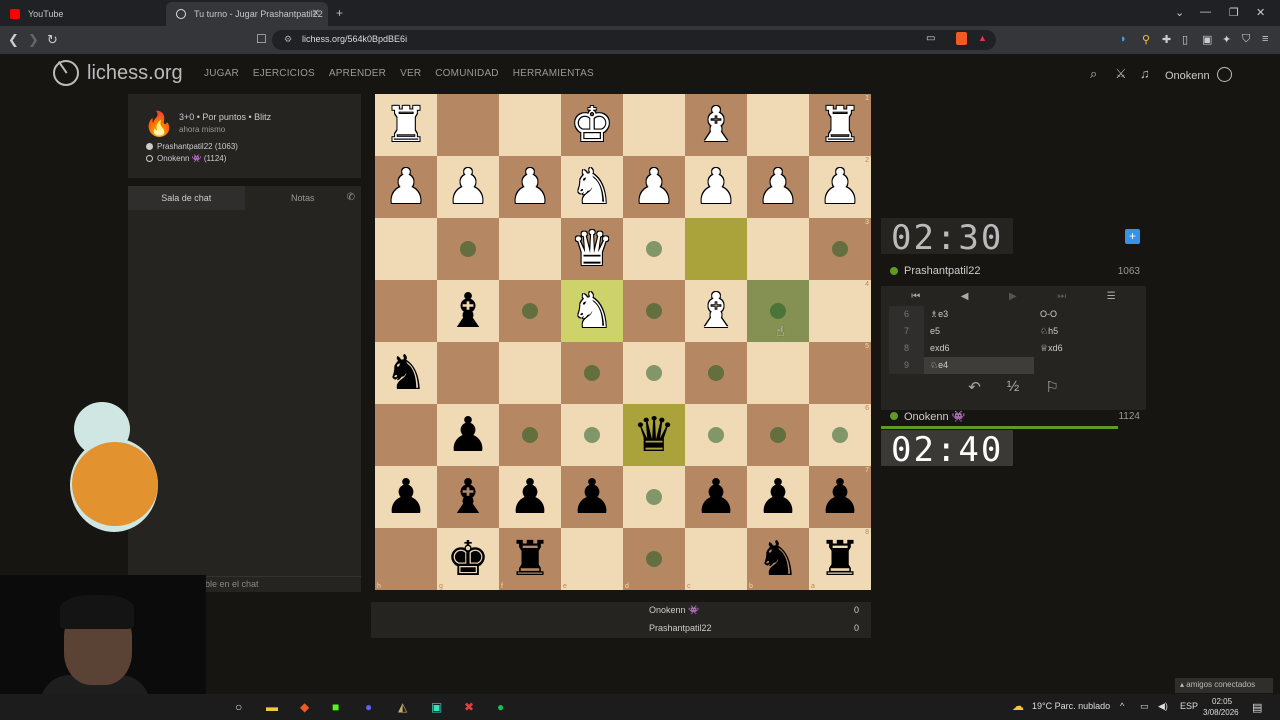  Describe the element at coordinates (272, 707) in the screenshot. I see `file-explorer-icon: ▬` at that location.